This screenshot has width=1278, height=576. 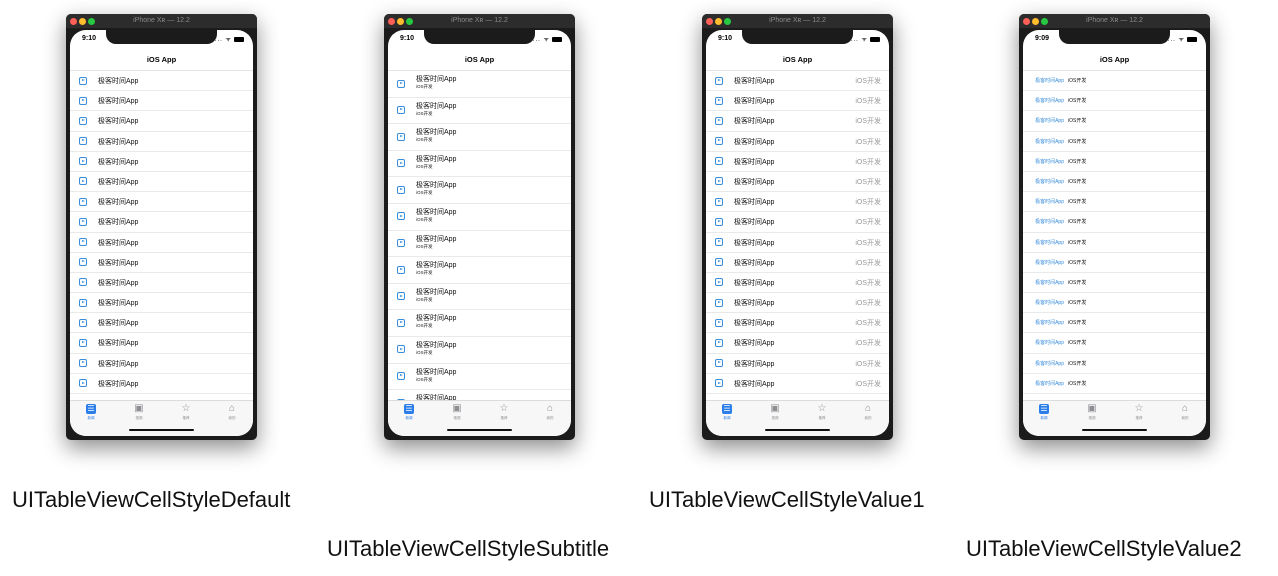 What do you see at coordinates (557, 39) in the screenshot?
I see `battery-icon` at bounding box center [557, 39].